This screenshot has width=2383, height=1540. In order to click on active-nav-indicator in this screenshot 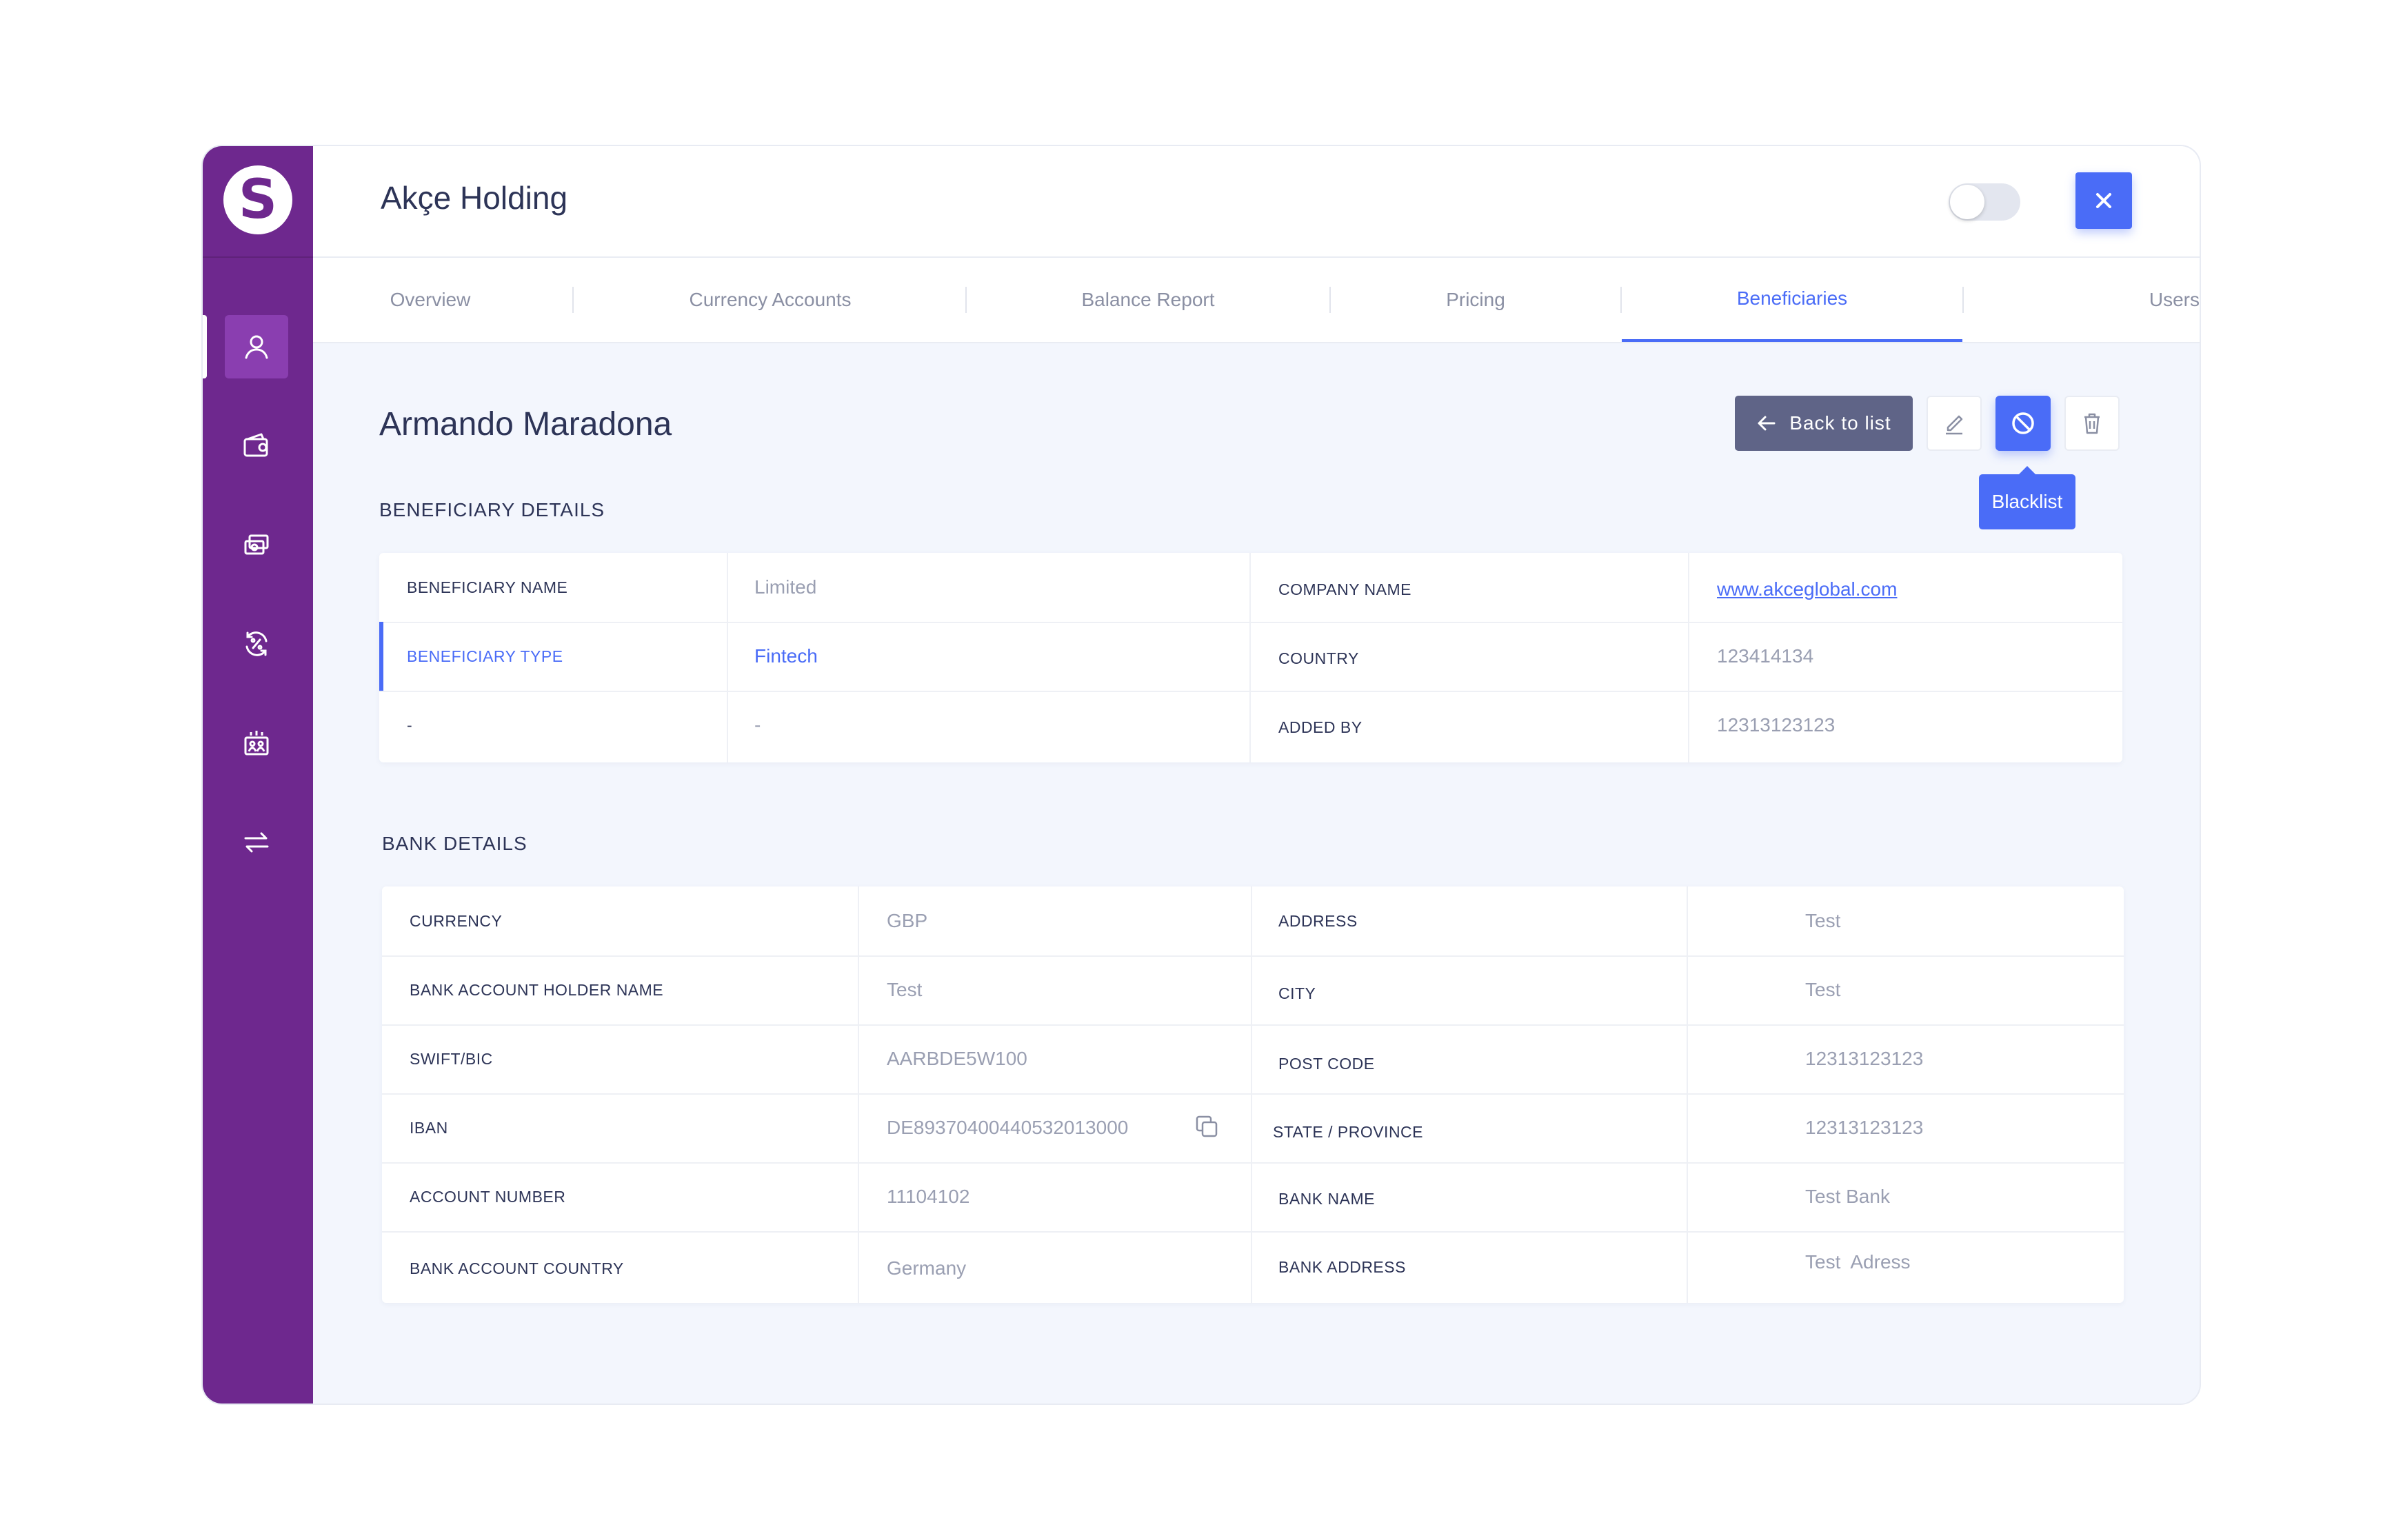, I will do `click(205, 347)`.